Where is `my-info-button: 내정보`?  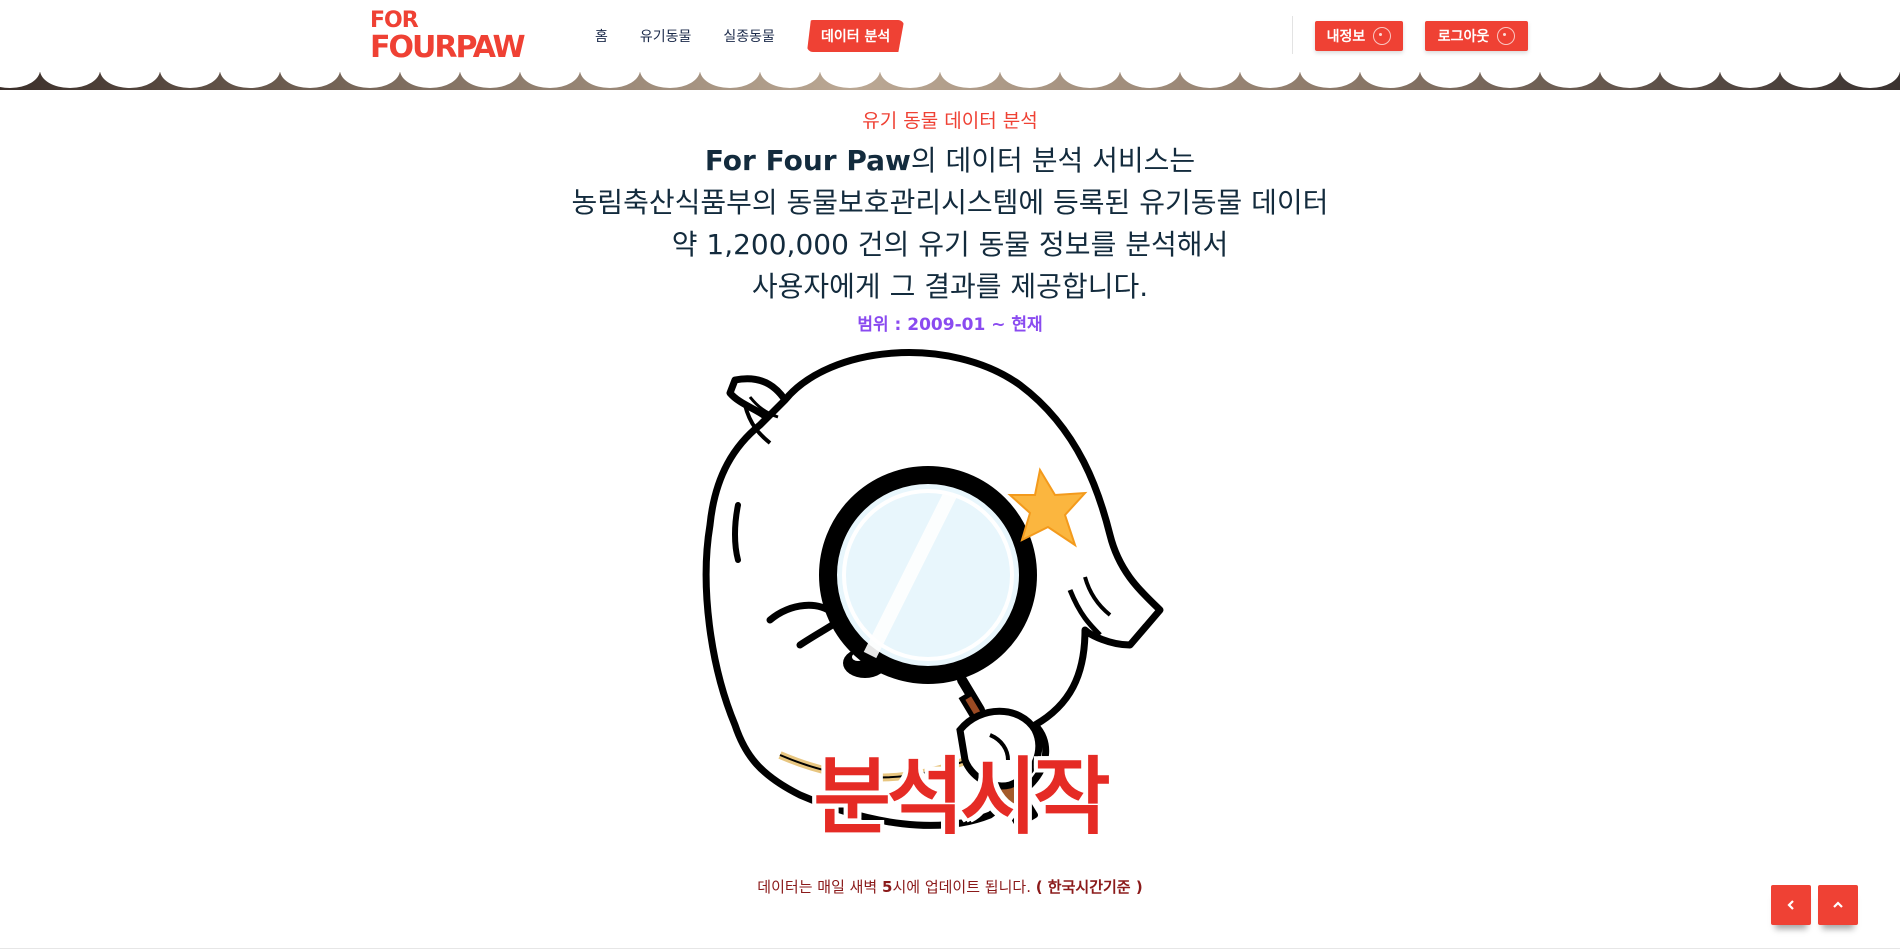 my-info-button: 내정보 is located at coordinates (1359, 36).